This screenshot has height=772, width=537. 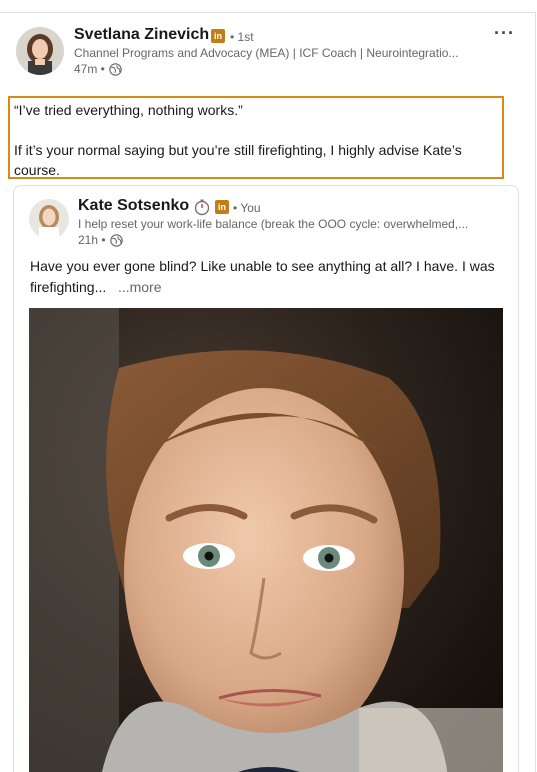 What do you see at coordinates (141, 35) in the screenshot?
I see `author-name: Svetlana Zinevich` at bounding box center [141, 35].